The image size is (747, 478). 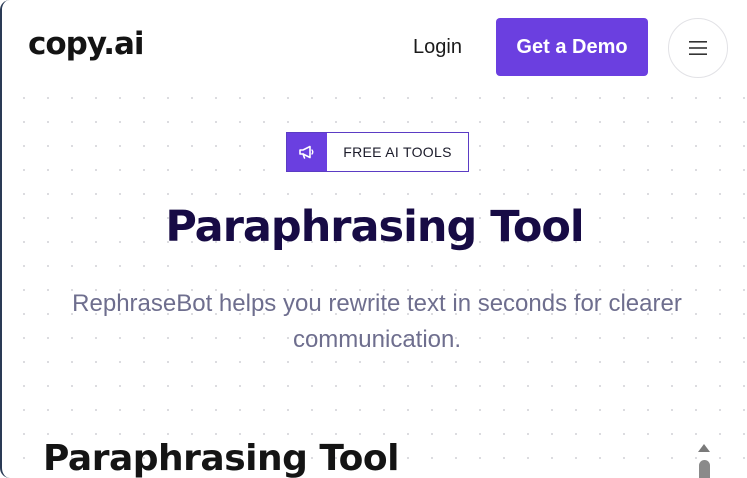 I want to click on free-ai-tools-badge: FREE AI TOOLS, so click(x=377, y=152).